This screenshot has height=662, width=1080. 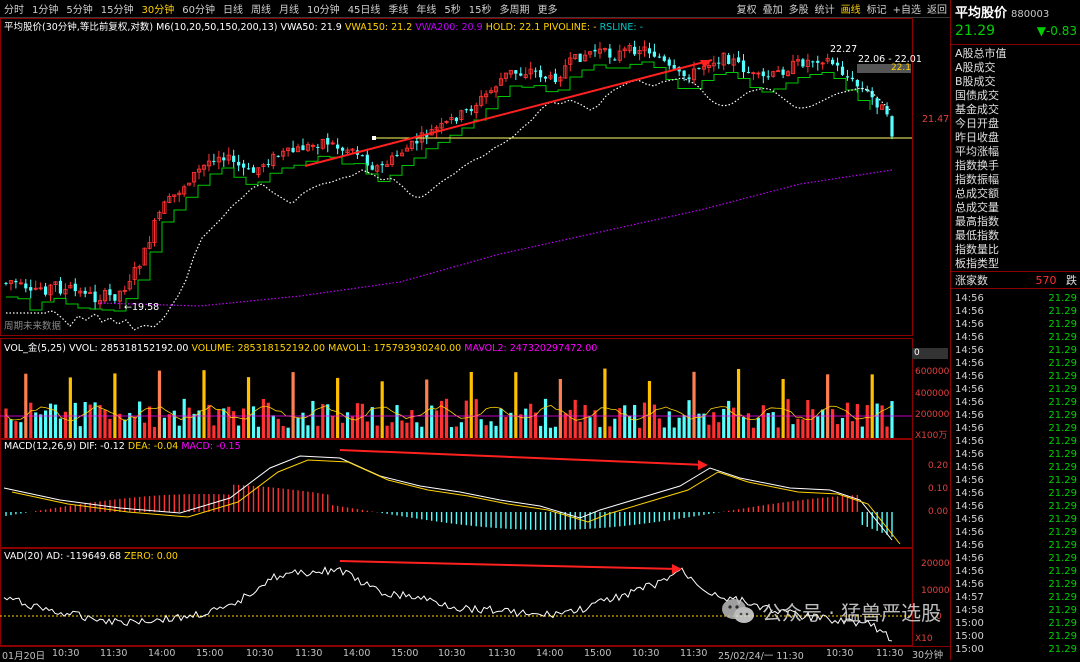 I want to click on stat-menu-item: A股成交, so click(x=1015, y=68).